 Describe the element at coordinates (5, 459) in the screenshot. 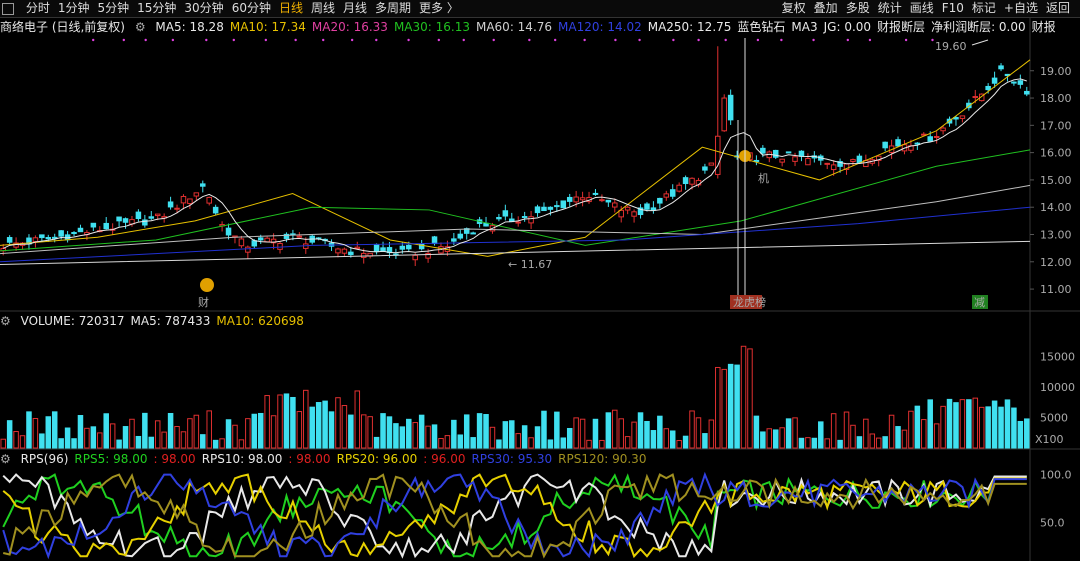

I see `rps-settings-icon: ⚙` at that location.